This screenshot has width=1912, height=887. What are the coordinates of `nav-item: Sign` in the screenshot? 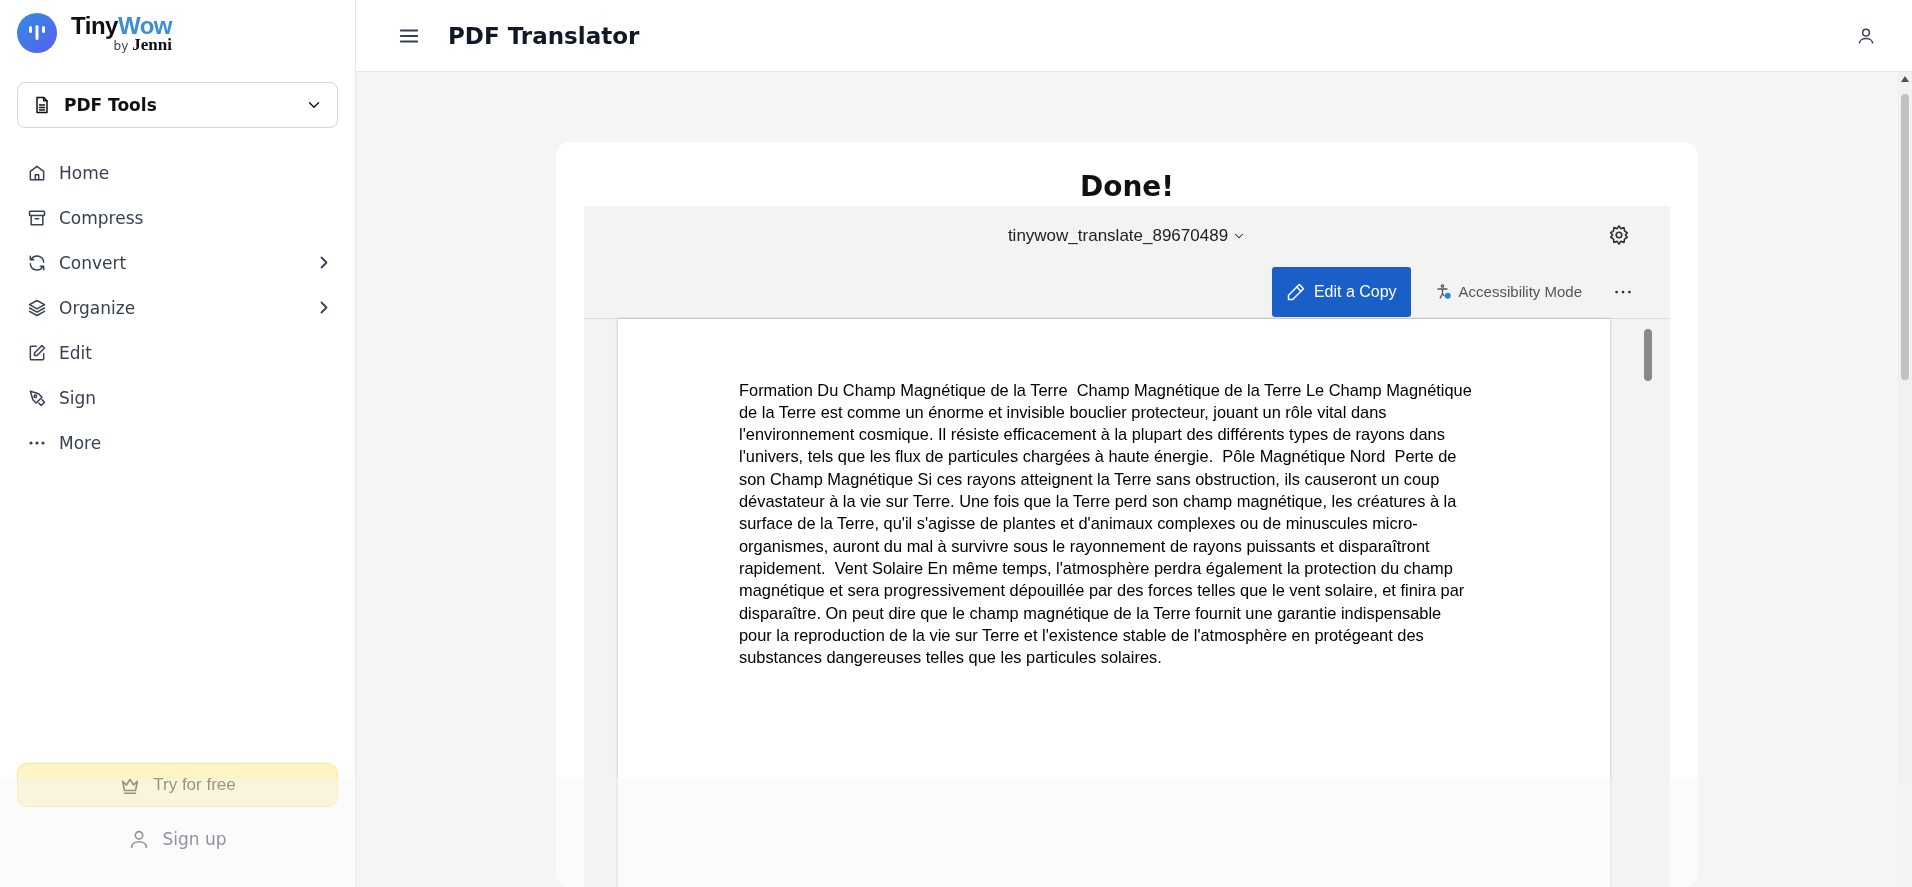 It's located at (177, 397).